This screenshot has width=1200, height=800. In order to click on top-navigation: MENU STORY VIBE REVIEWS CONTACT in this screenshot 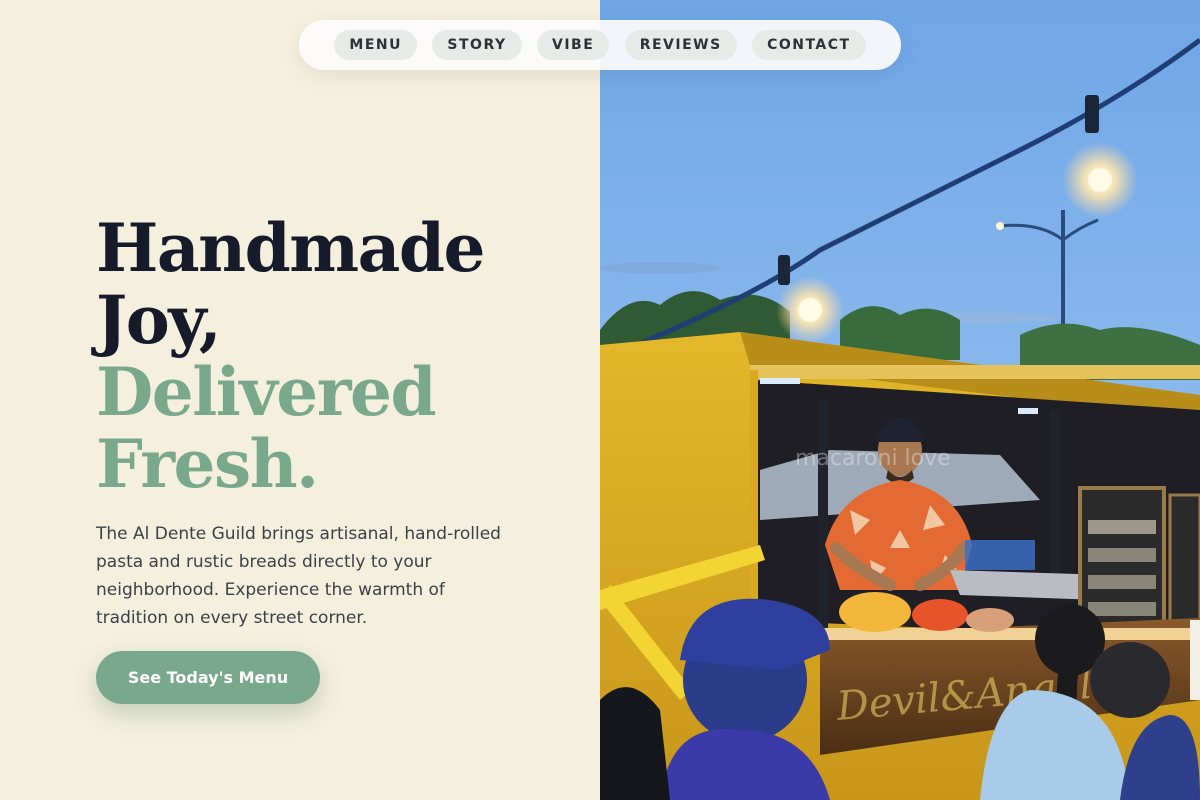, I will do `click(600, 45)`.